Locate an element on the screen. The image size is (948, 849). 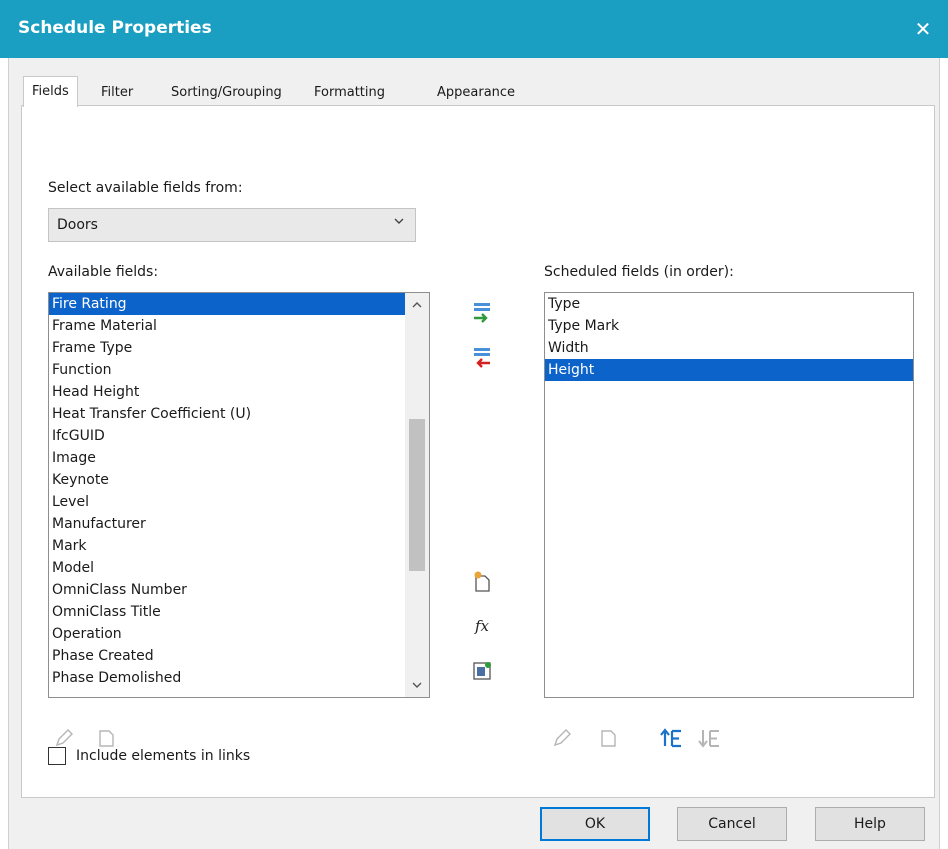
list-item: Manufacturer is located at coordinates (227, 524).